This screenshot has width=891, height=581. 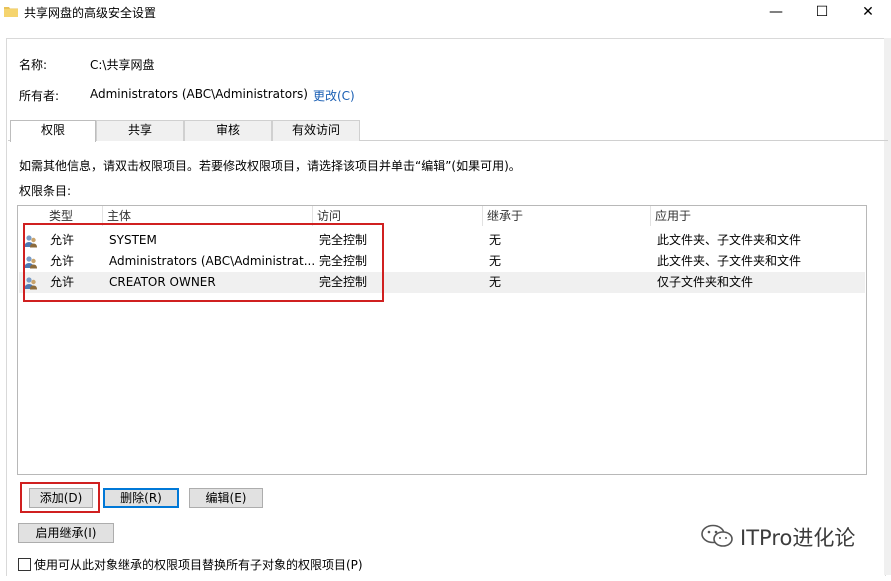 What do you see at coordinates (141, 498) in the screenshot?
I see `remove-button: 删除(R)` at bounding box center [141, 498].